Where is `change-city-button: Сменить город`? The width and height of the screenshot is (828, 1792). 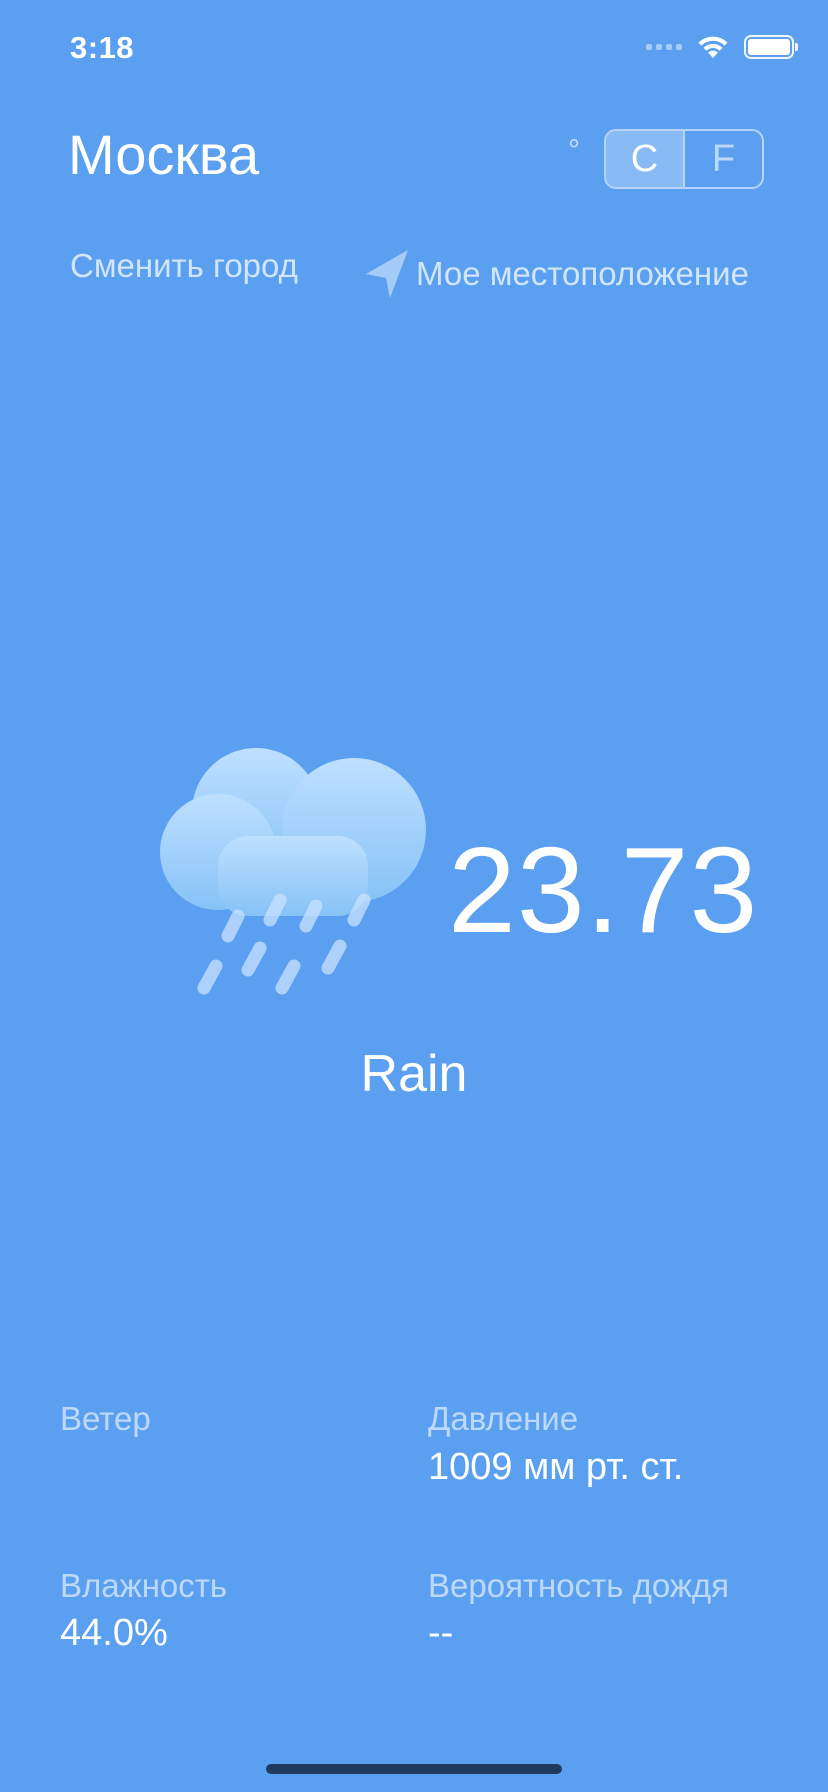
change-city-button: Сменить город is located at coordinates (184, 266).